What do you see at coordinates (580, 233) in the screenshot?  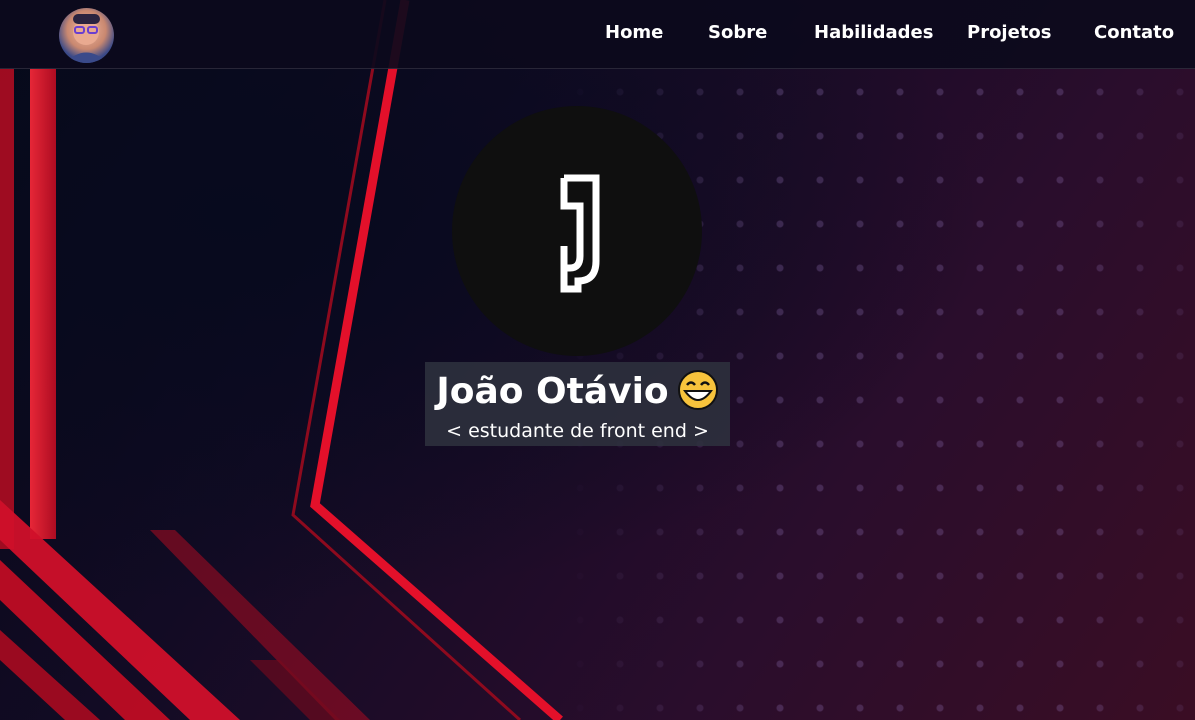 I see `j-logo-icon` at bounding box center [580, 233].